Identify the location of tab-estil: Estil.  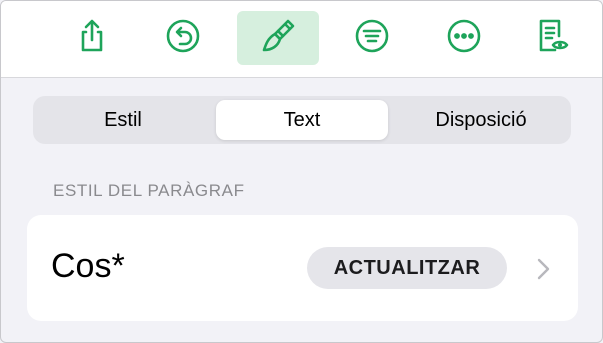
(123, 120).